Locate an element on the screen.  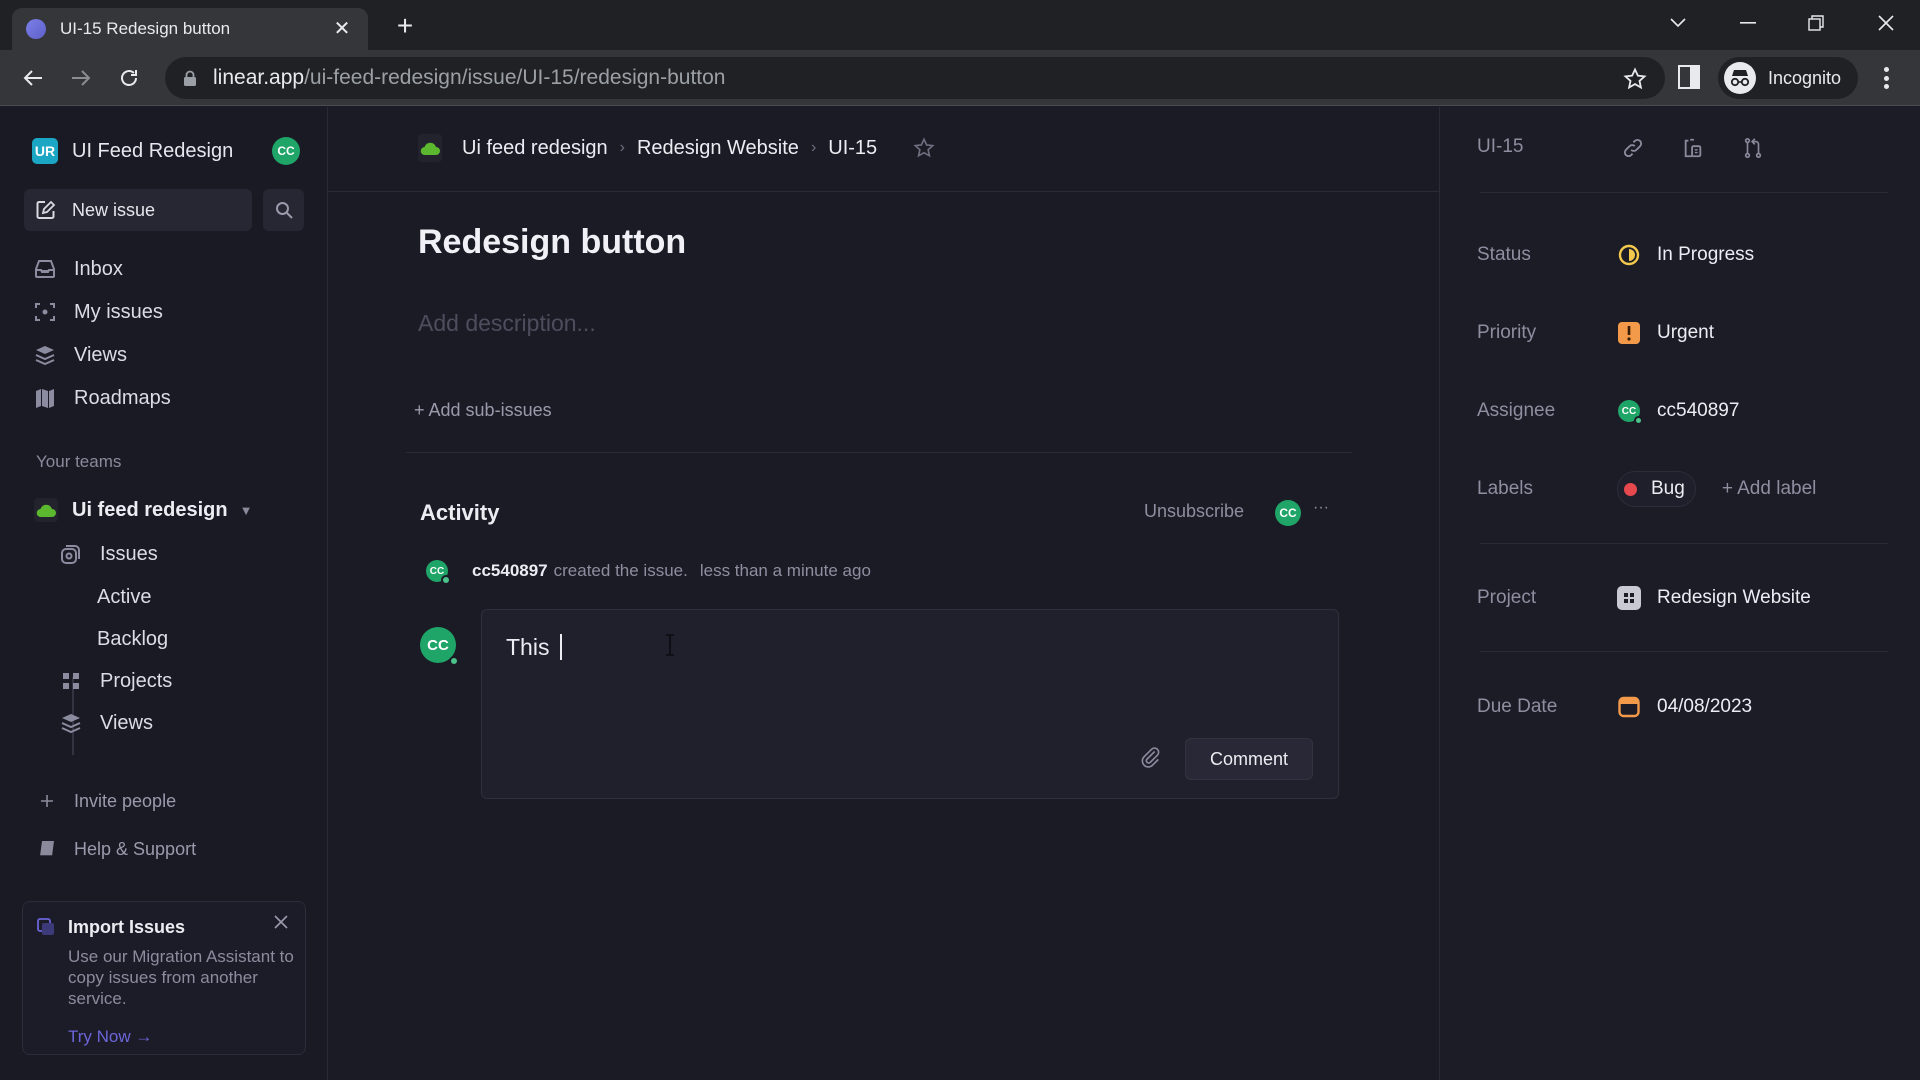
label-chip-text: Bug is located at coordinates (1668, 488).